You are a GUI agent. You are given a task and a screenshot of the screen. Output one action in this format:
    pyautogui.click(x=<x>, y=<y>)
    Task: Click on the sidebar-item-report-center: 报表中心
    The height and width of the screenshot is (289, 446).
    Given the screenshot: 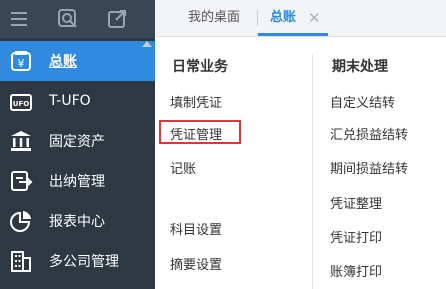 What is the action you would take?
    pyautogui.click(x=77, y=221)
    